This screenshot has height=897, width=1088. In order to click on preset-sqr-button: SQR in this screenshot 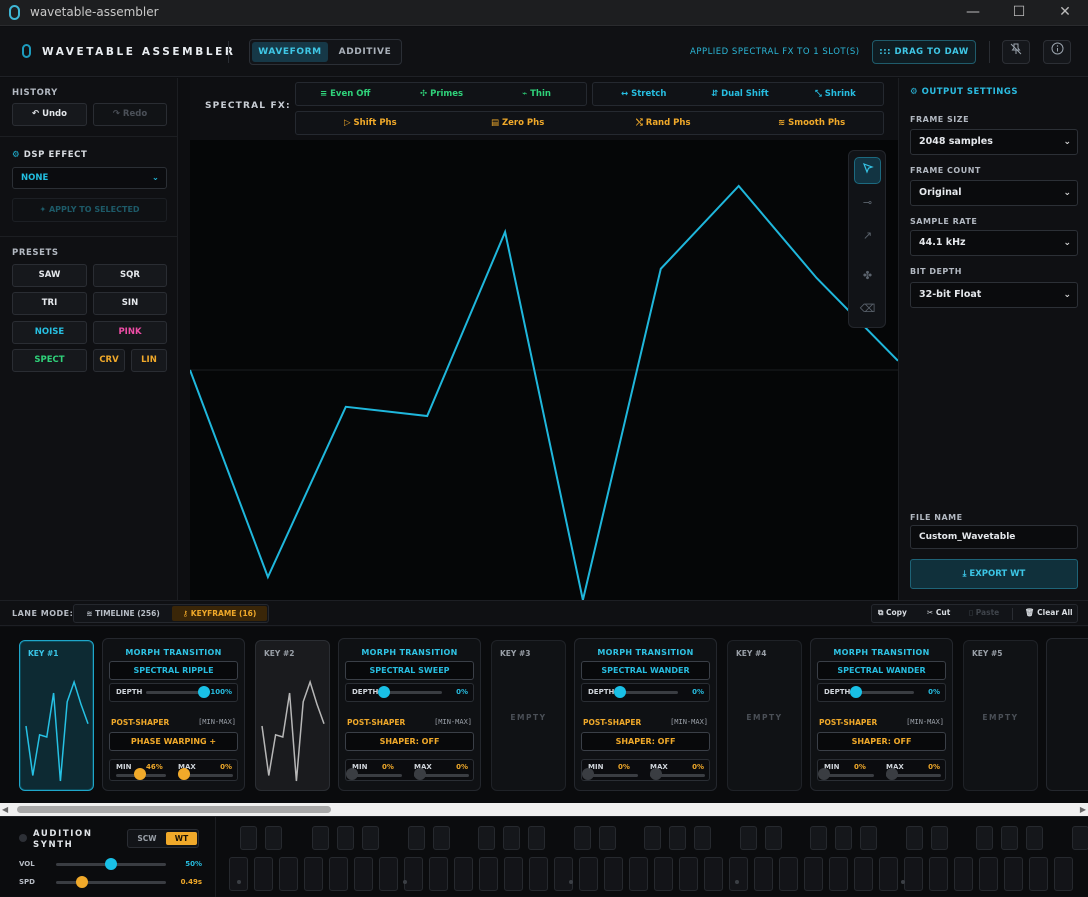, I will do `click(130, 275)`.